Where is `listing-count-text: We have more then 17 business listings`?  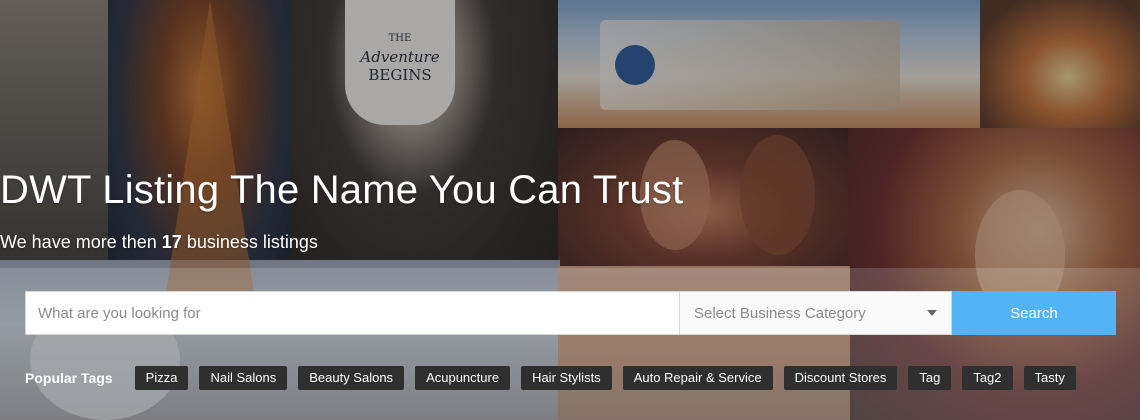
listing-count-text: We have more then 17 business listings is located at coordinates (159, 242).